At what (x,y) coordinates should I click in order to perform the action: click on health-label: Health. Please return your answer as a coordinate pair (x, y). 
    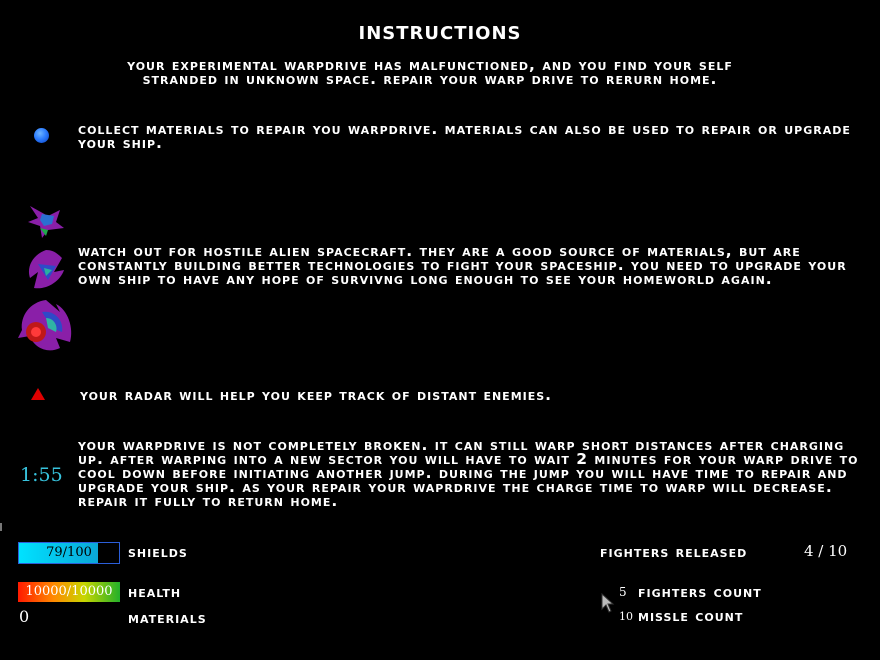
    Looking at the image, I should click on (155, 592).